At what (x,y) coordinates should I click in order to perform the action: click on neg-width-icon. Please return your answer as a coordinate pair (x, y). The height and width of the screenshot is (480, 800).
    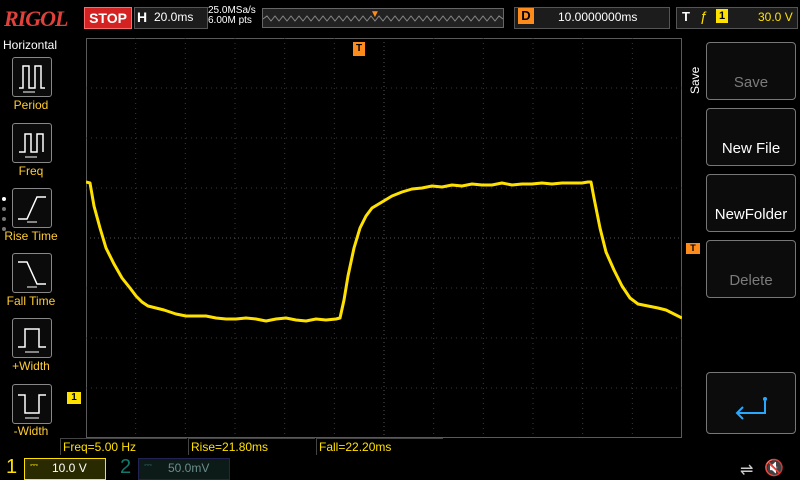
    Looking at the image, I should click on (32, 406).